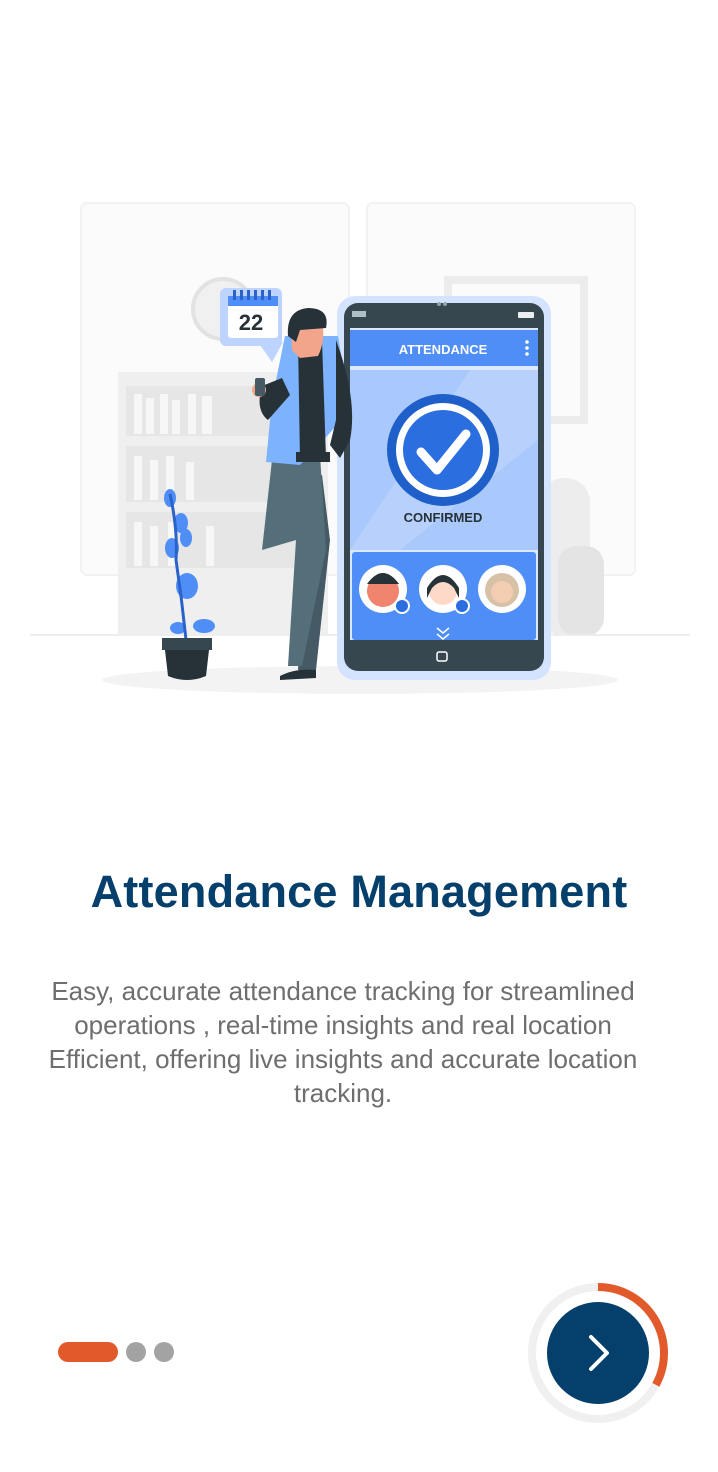  What do you see at coordinates (359, 891) in the screenshot?
I see `page-title: Attendance Management` at bounding box center [359, 891].